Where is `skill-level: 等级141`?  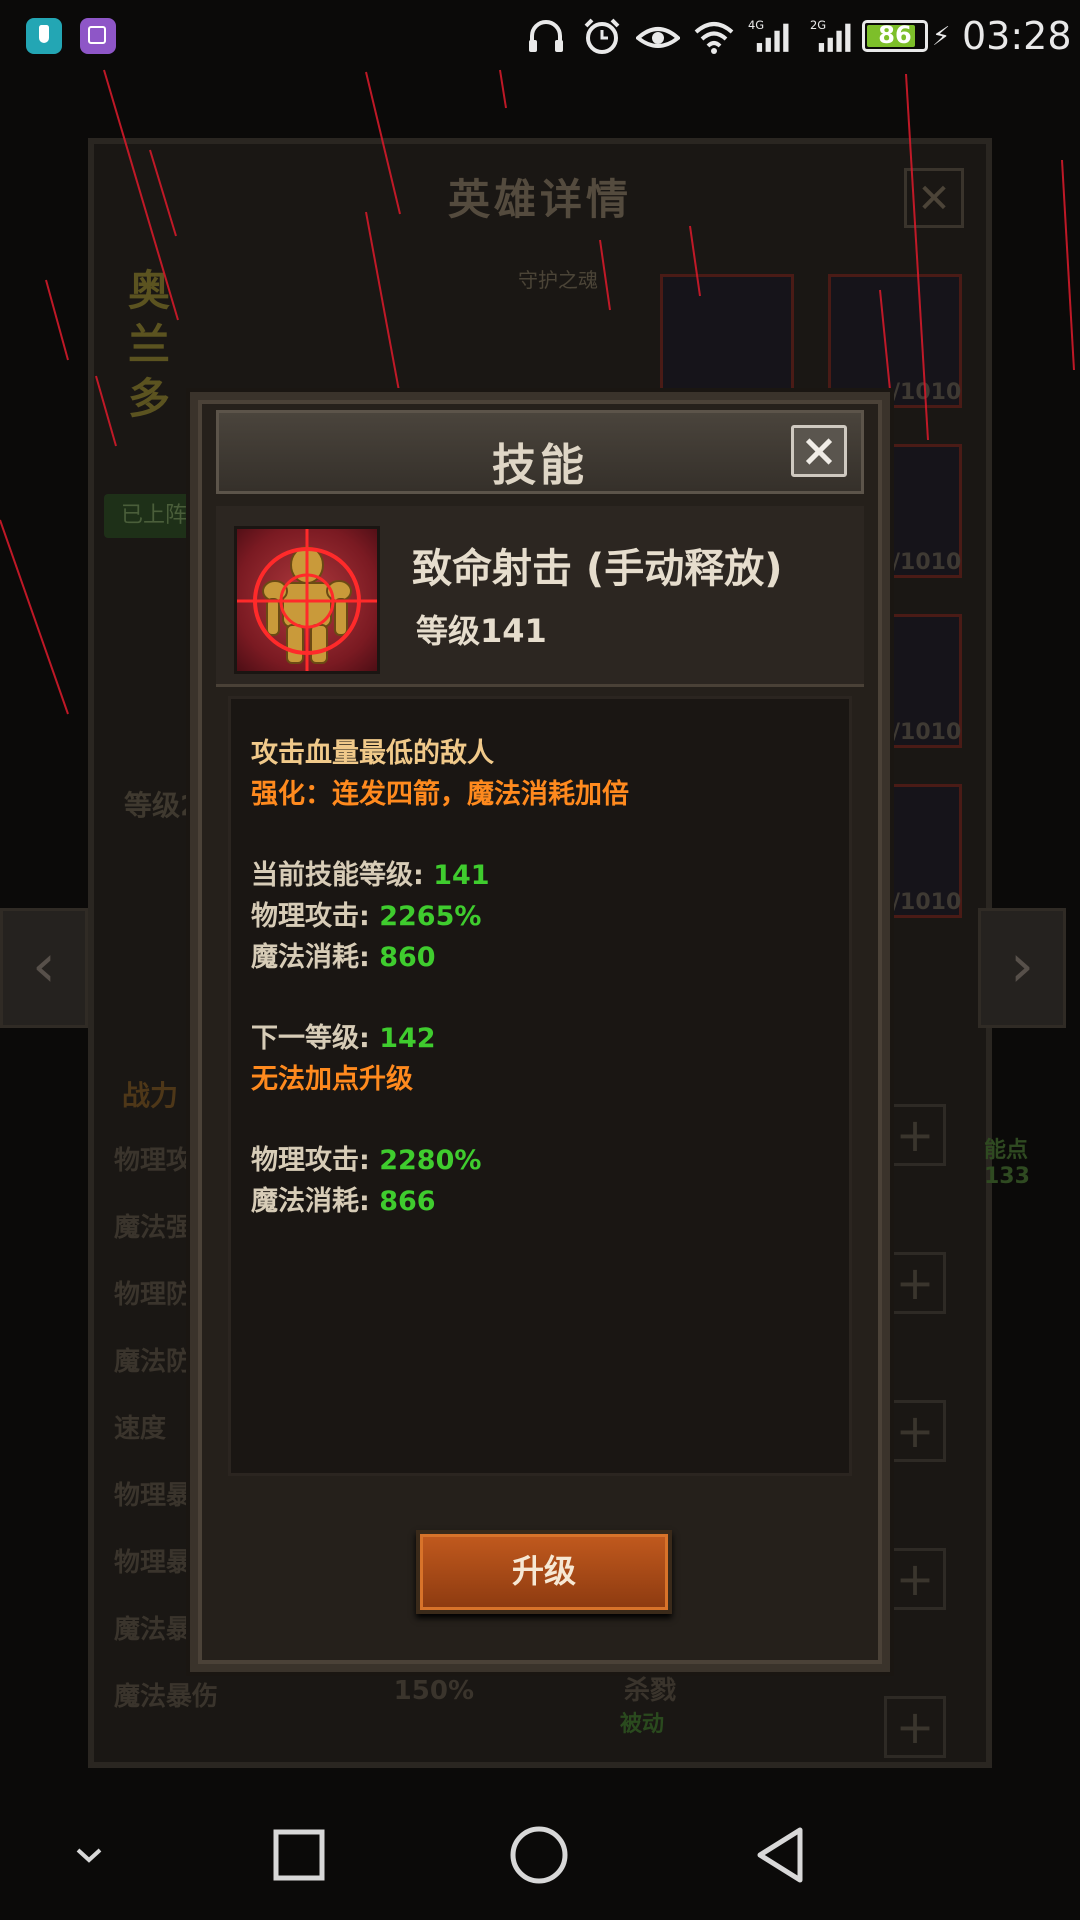 skill-level: 等级141 is located at coordinates (481, 631).